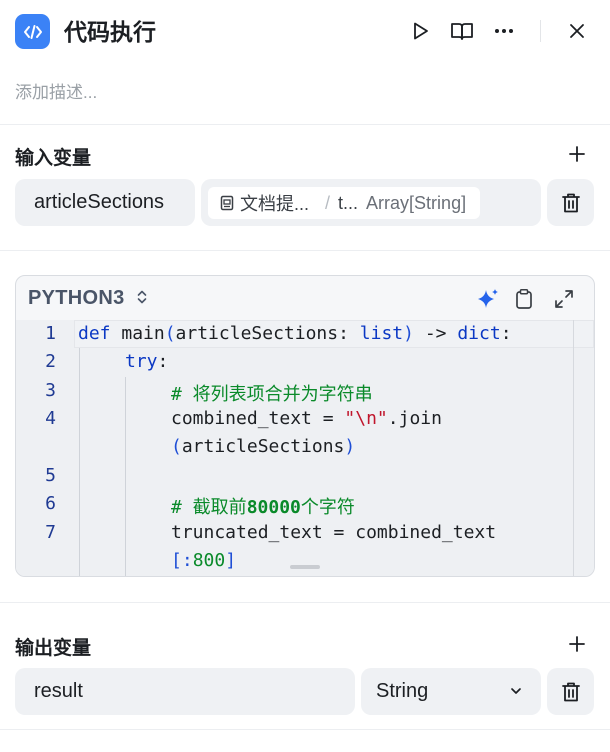 The width and height of the screenshot is (610, 752). I want to click on code-line-7-wrap: [:800], so click(203, 560).